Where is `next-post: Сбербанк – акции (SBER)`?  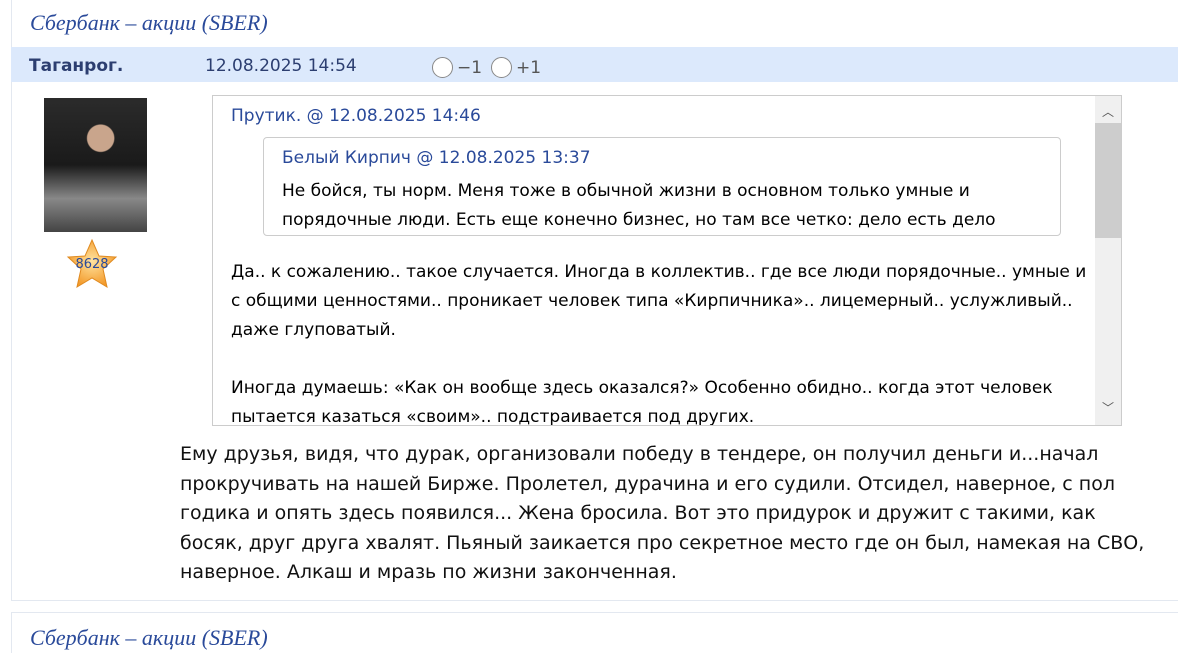
next-post: Сбербанк – акции (SBER) is located at coordinates (594, 632).